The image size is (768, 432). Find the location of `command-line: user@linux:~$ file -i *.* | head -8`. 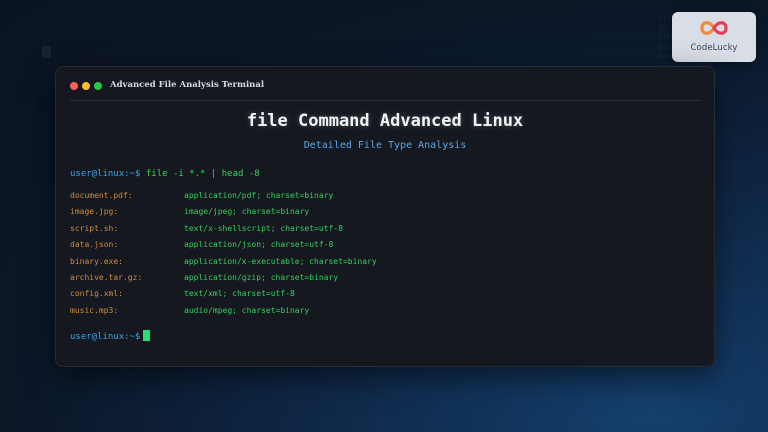

command-line: user@linux:~$ file -i *.* | head -8 is located at coordinates (165, 174).